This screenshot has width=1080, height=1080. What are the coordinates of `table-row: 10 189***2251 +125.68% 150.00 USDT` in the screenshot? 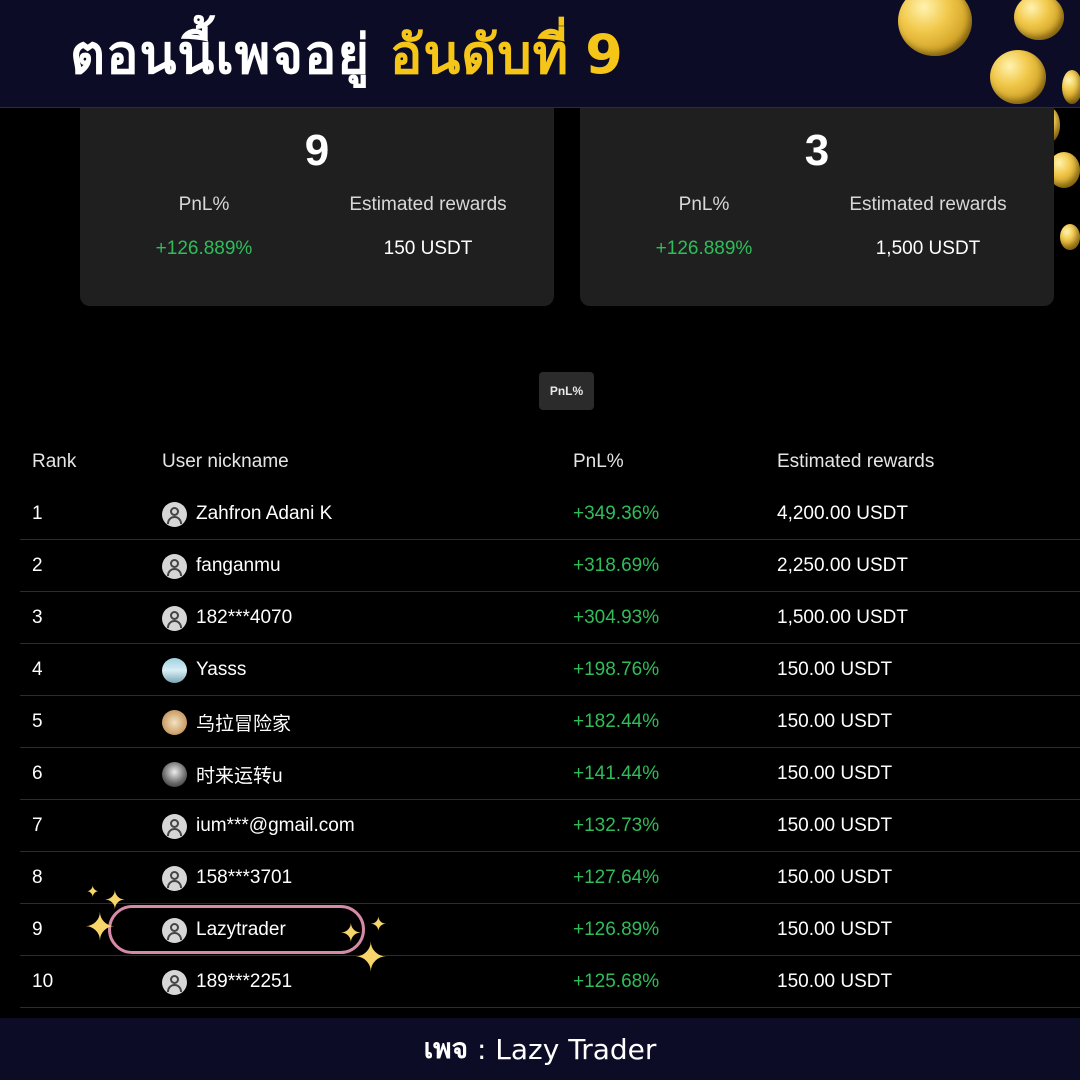 It's located at (550, 982).